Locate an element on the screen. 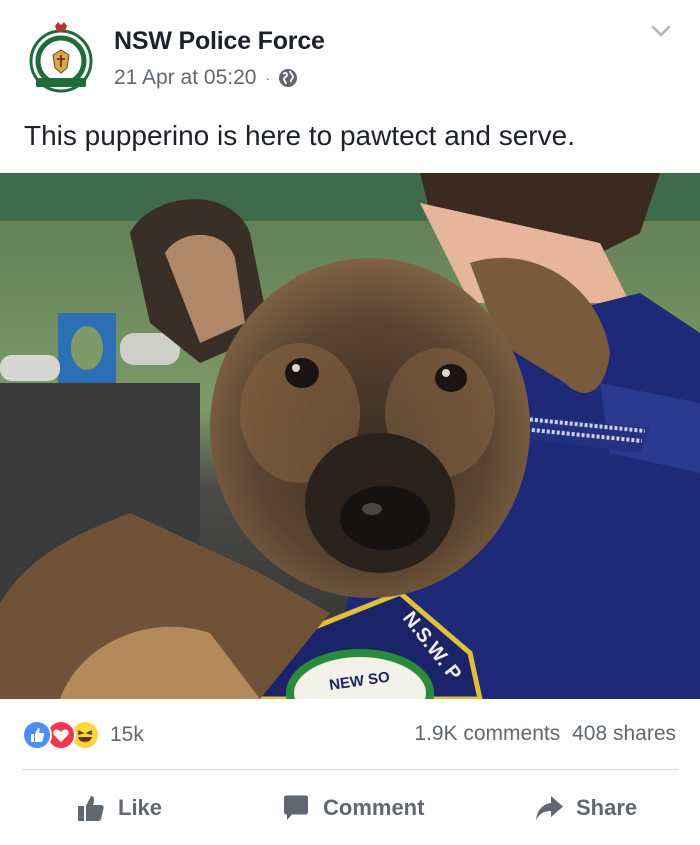 The width and height of the screenshot is (700, 845). share-arrow-icon is located at coordinates (549, 808).